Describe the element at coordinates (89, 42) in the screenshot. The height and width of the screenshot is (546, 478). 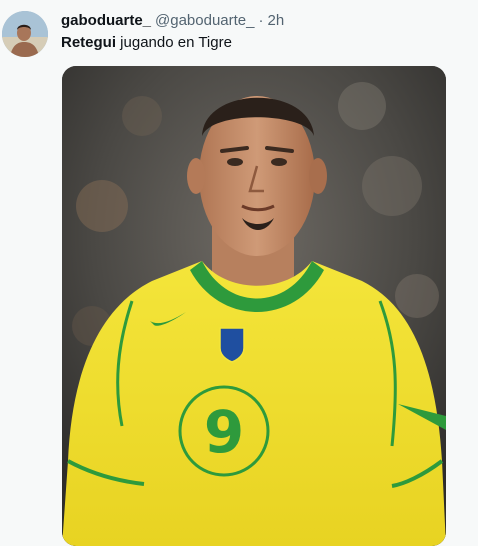
I see `tweet-text-bold: Retegui` at that location.